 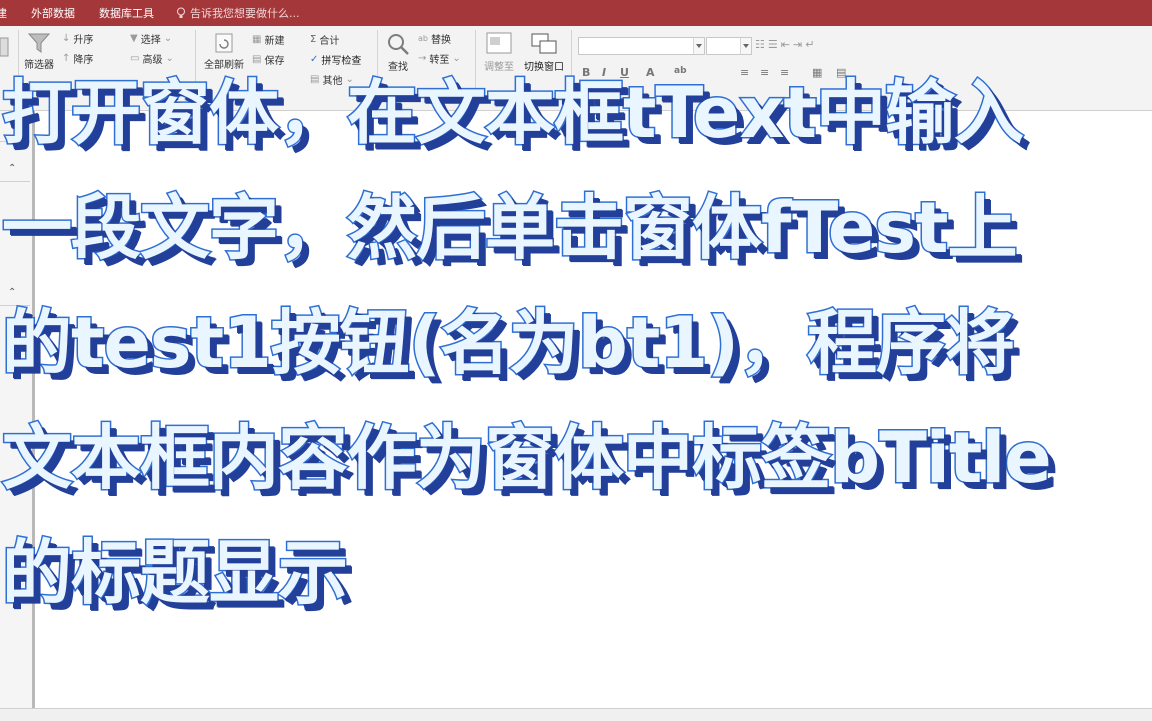 I want to click on indent-decrease-icon: ⇤, so click(x=785, y=44).